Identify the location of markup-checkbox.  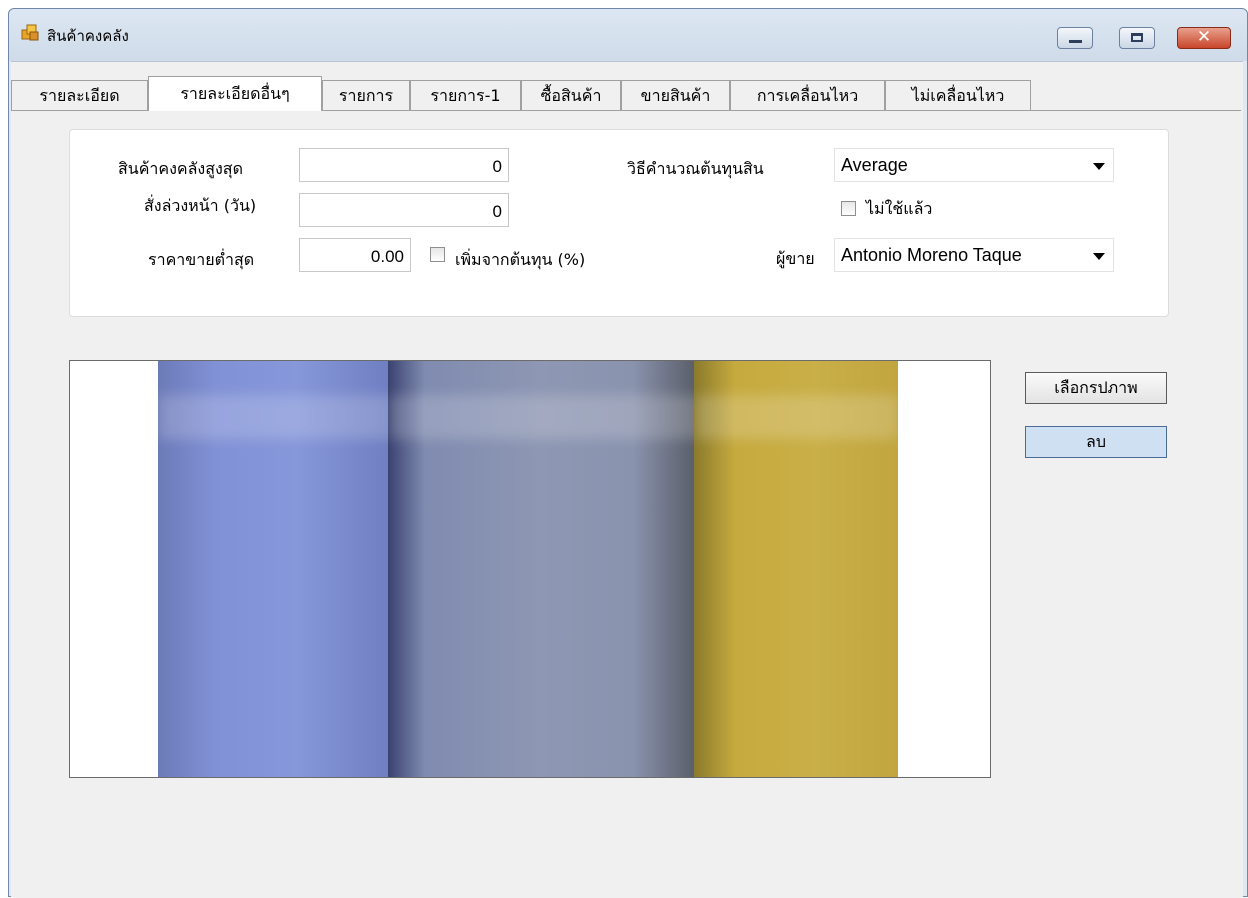
(437, 254).